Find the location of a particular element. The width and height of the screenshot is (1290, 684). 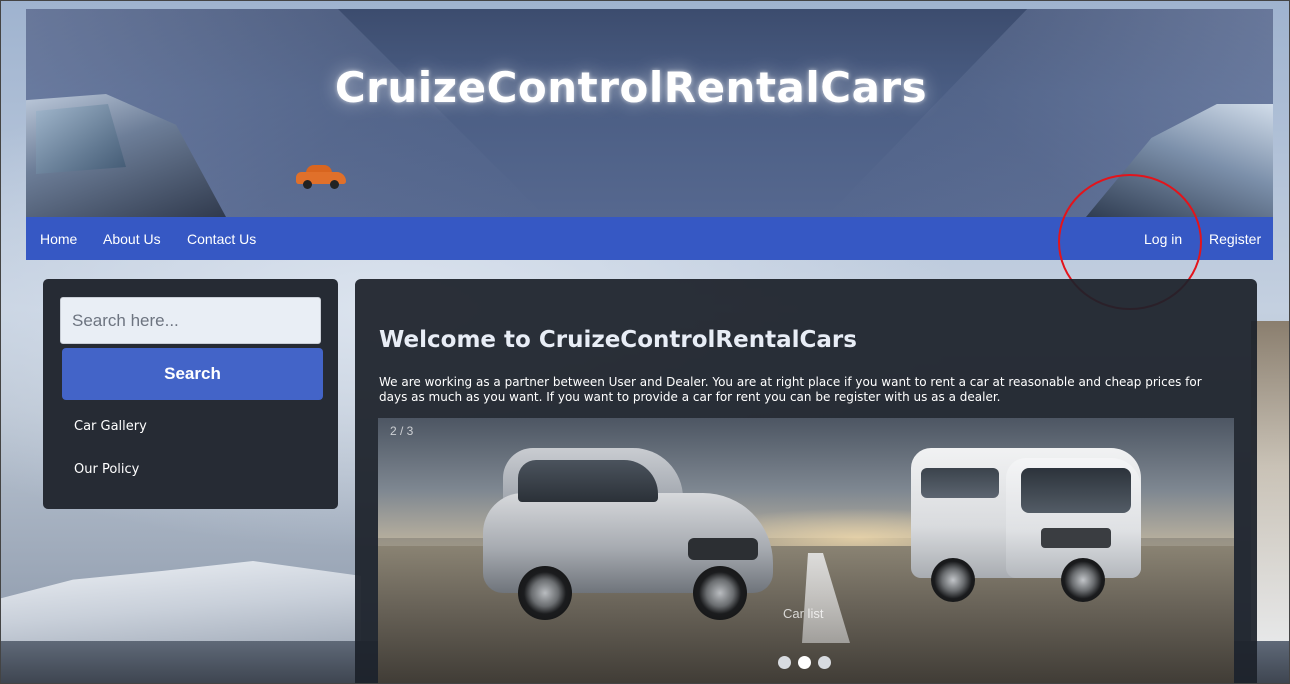

sidebar: Search Car Gallery Our Policy is located at coordinates (190, 394).